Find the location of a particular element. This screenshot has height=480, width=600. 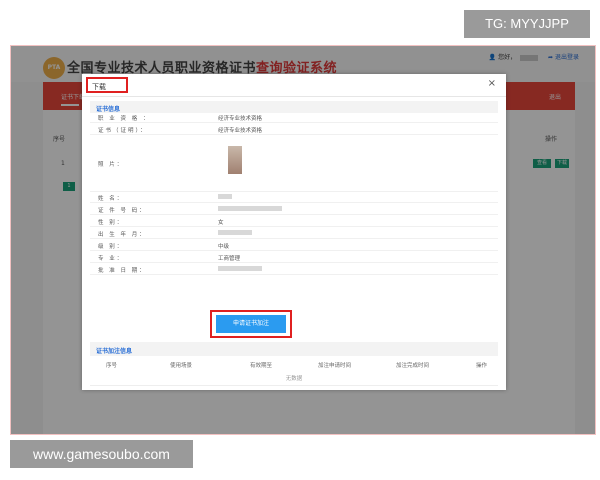

field-label: 级 别： is located at coordinates (111, 247).